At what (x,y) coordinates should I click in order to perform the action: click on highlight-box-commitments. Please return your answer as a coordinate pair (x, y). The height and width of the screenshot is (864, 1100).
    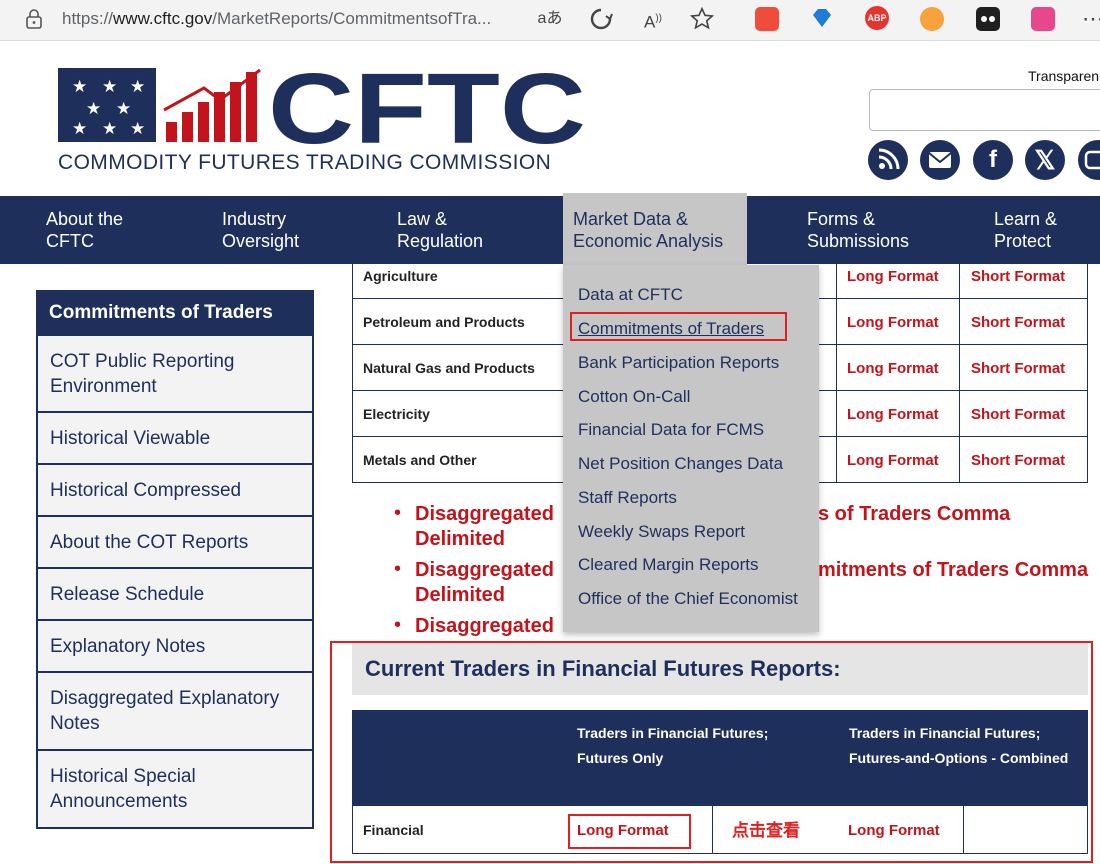
    Looking at the image, I should click on (678, 326).